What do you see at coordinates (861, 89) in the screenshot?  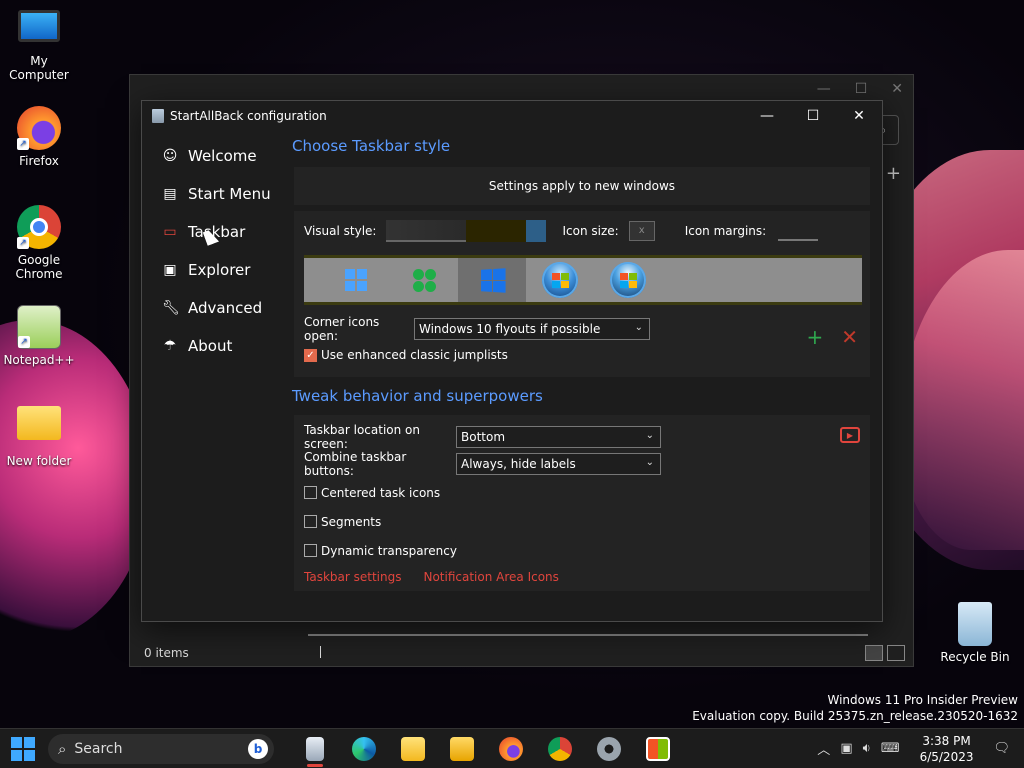 I see `maximize-icon: ☐` at bounding box center [861, 89].